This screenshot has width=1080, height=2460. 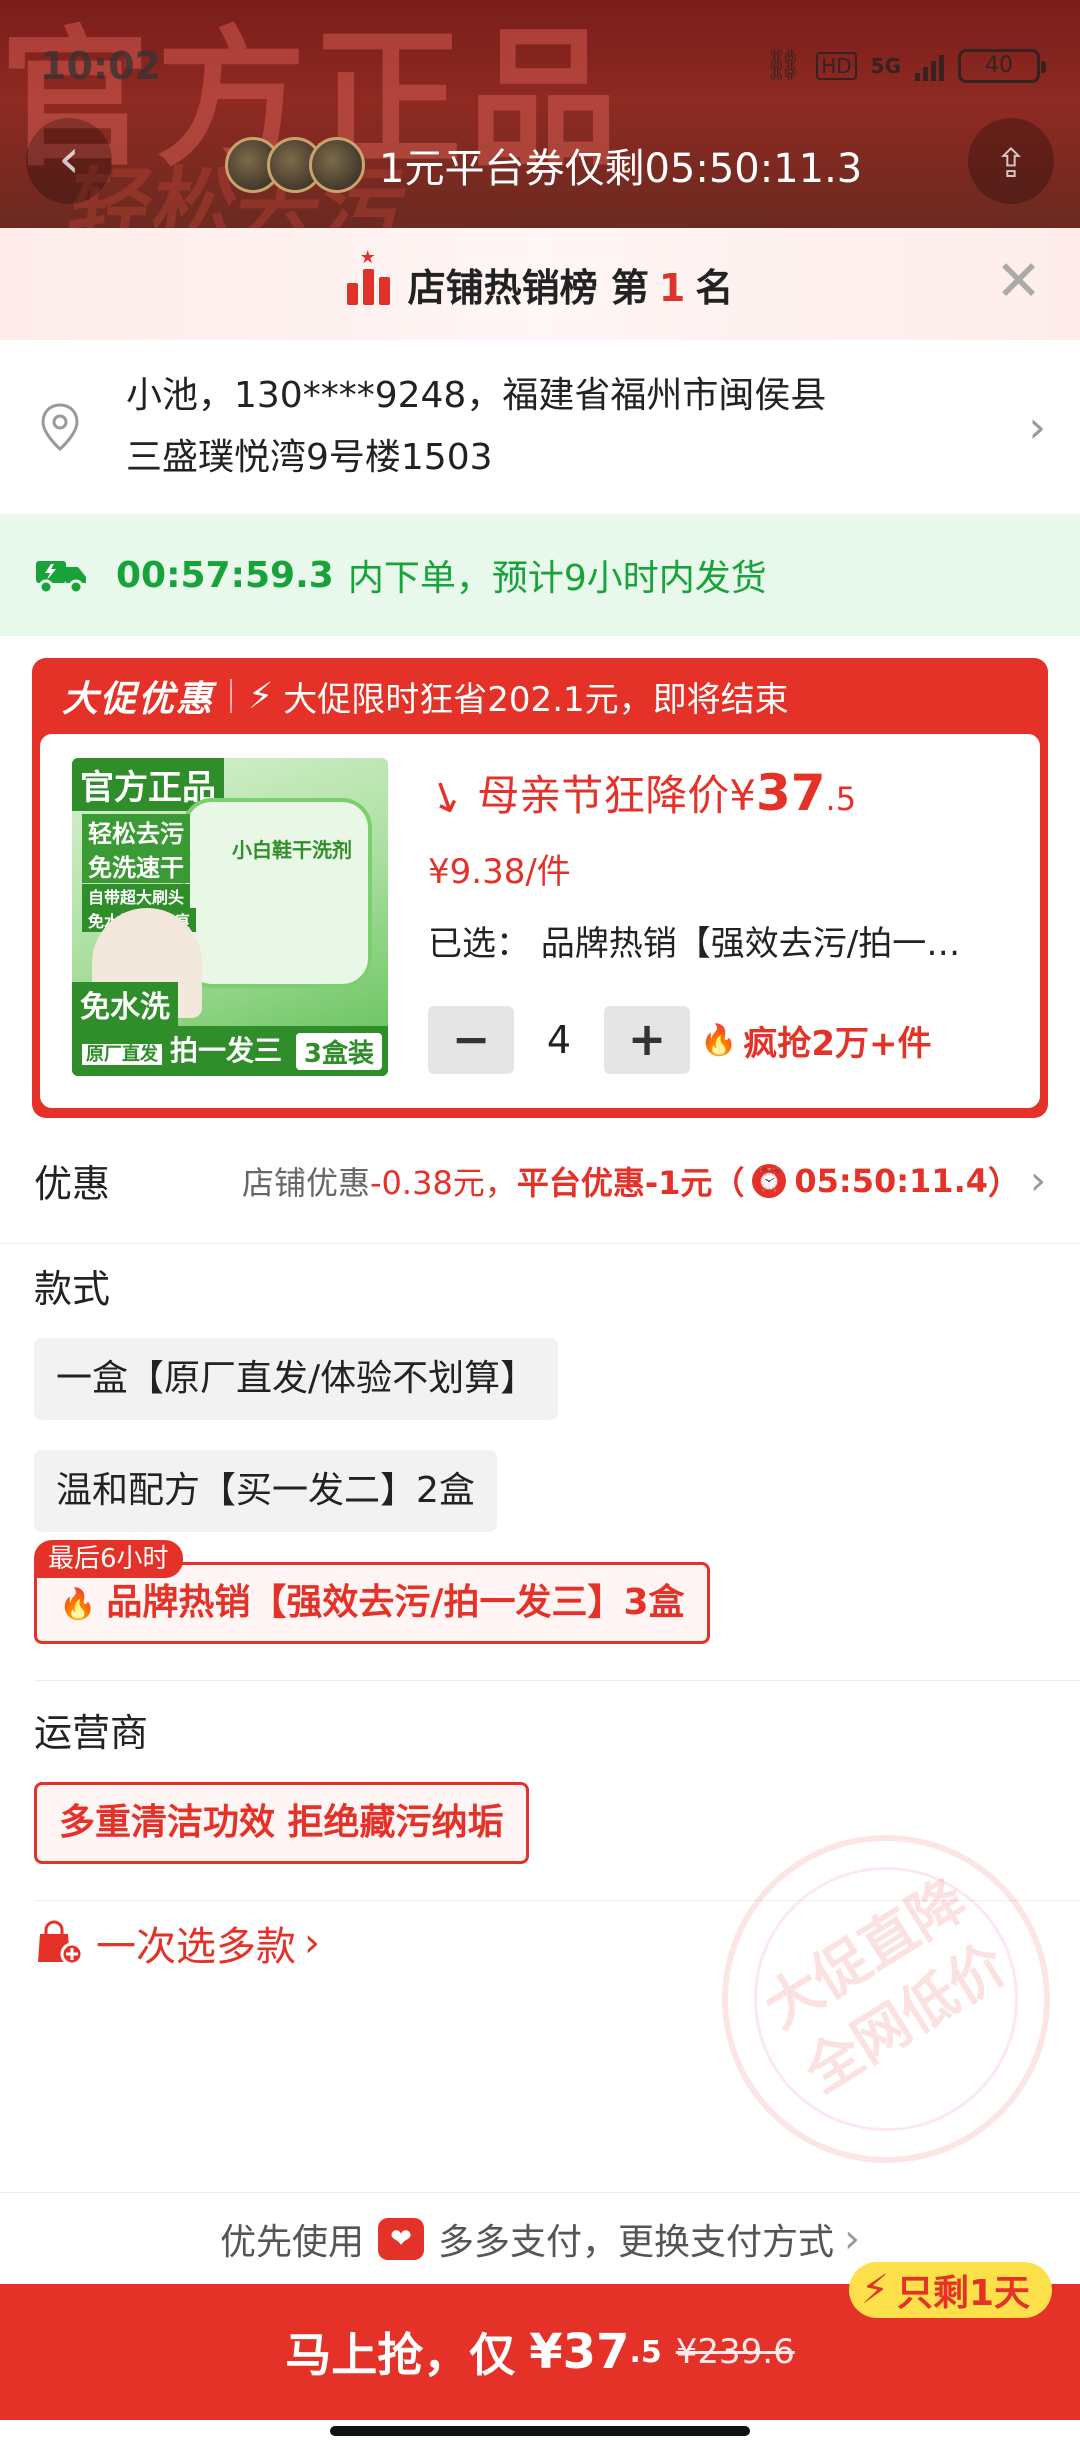 What do you see at coordinates (277, 893) in the screenshot?
I see `image-product-box` at bounding box center [277, 893].